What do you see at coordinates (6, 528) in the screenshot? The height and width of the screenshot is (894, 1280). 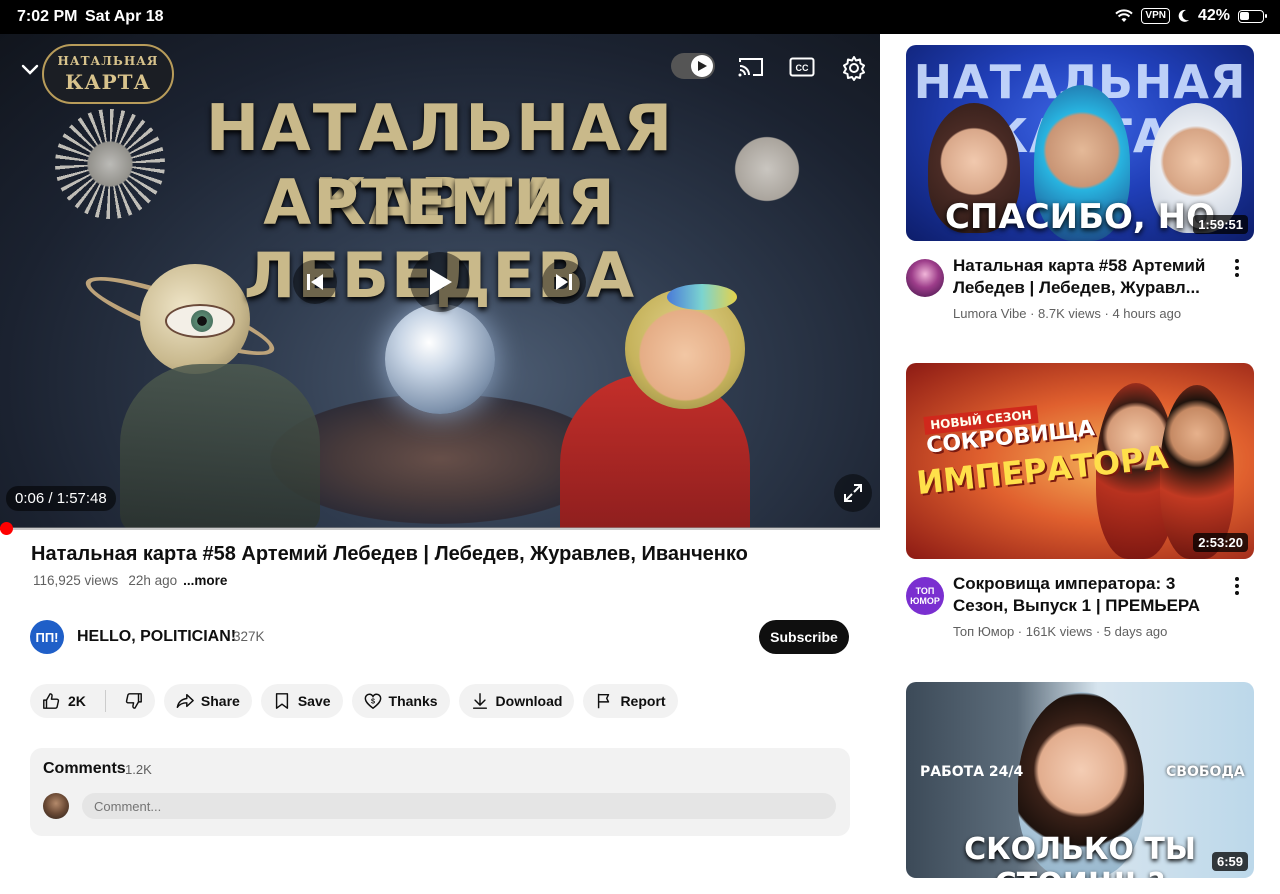 I see `scrubber-handle` at bounding box center [6, 528].